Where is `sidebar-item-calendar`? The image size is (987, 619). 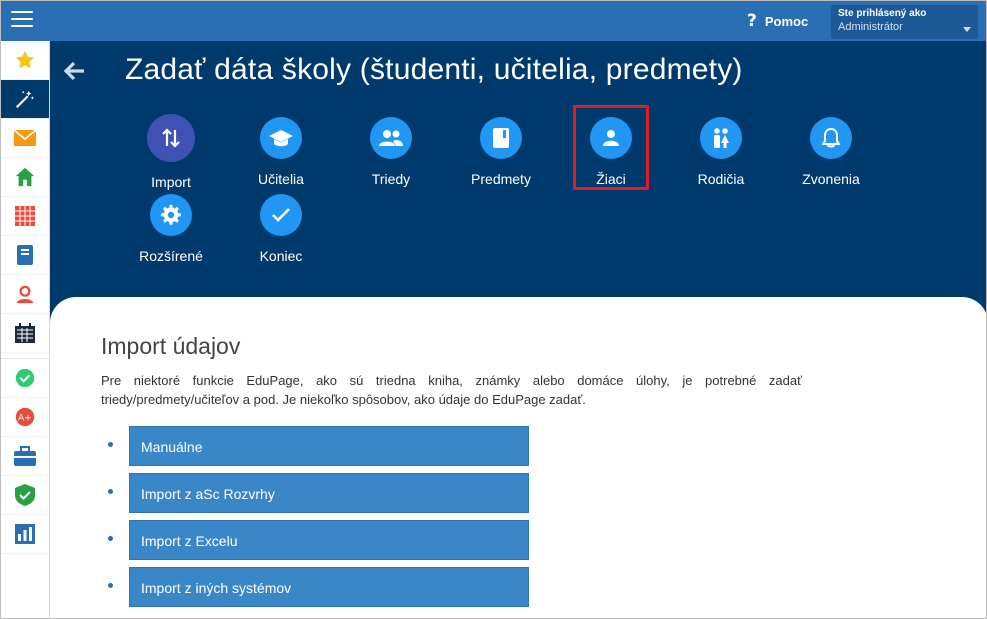 sidebar-item-calendar is located at coordinates (25, 216).